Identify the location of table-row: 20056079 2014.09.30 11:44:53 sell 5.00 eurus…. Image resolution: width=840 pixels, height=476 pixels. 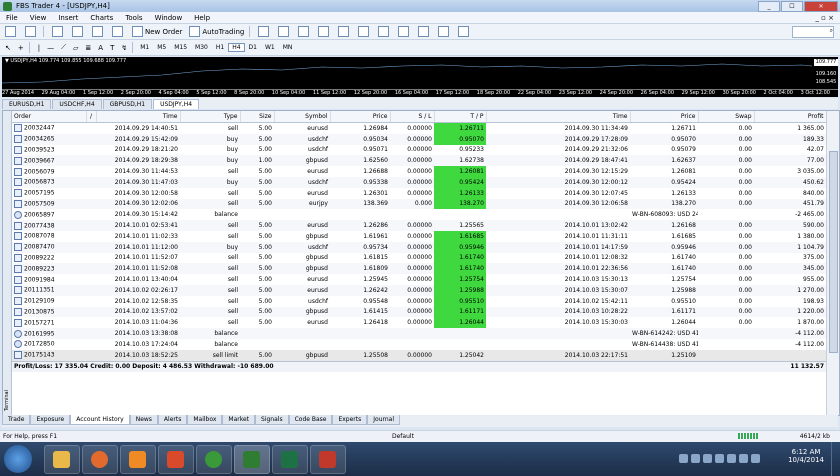
(419, 171).